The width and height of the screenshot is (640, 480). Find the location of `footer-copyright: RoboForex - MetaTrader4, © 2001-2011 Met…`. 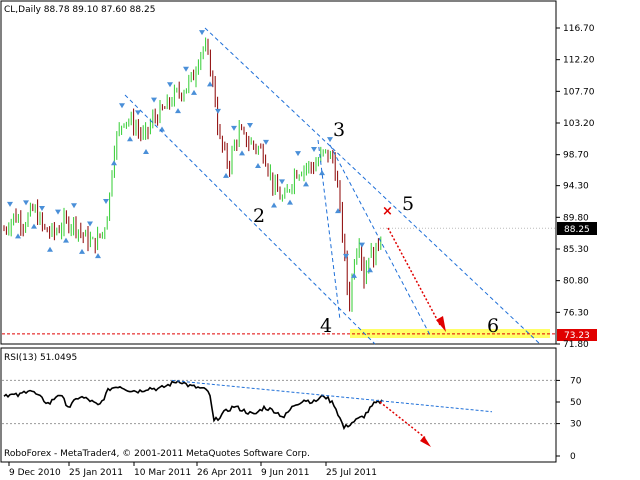

footer-copyright: RoboForex - MetaTrader4, © 2001-2011 Met… is located at coordinates (157, 454).